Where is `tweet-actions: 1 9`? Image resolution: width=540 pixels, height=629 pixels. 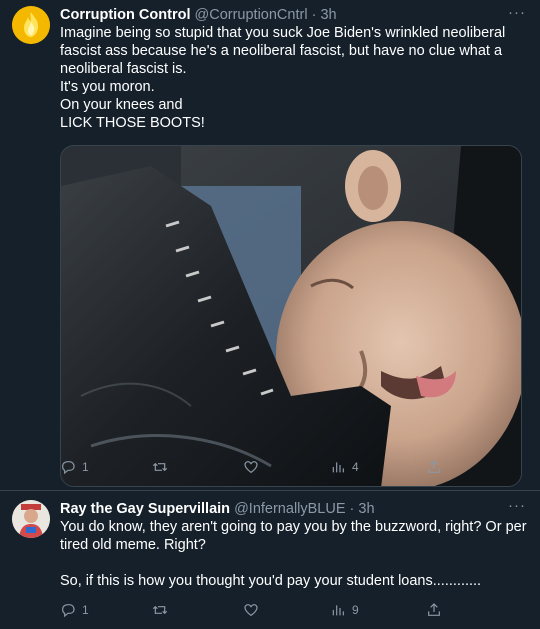
tweet-actions: 1 9 is located at coordinates (270, 610).